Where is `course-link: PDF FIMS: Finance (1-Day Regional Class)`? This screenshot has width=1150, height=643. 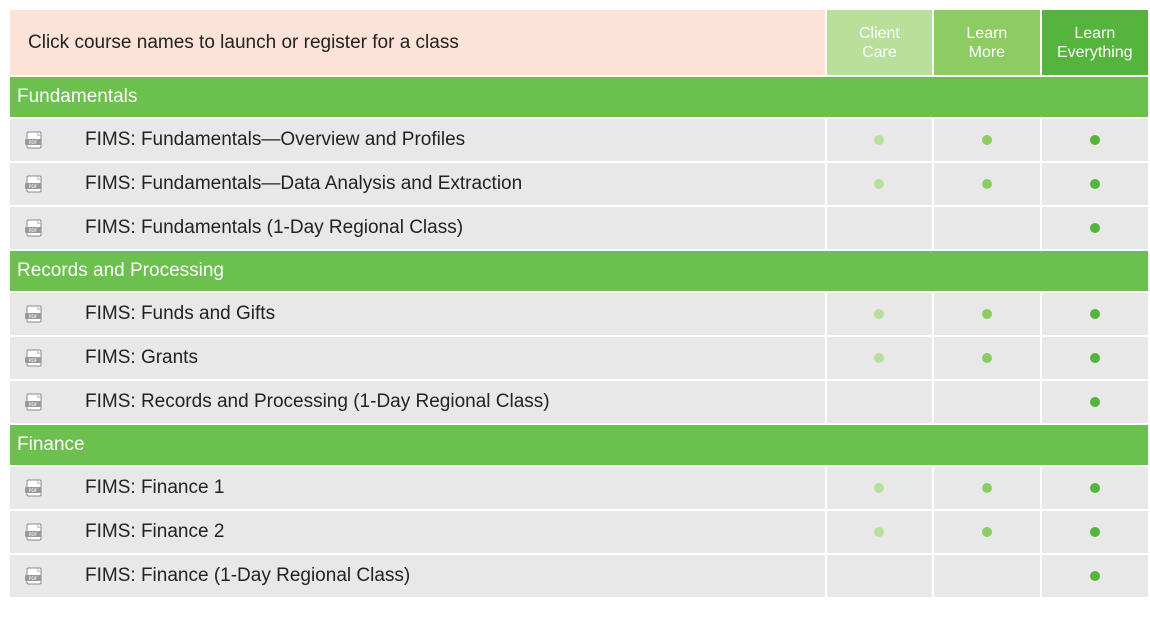
course-link: PDF FIMS: Finance (1-Day Regional Class) is located at coordinates (417, 576).